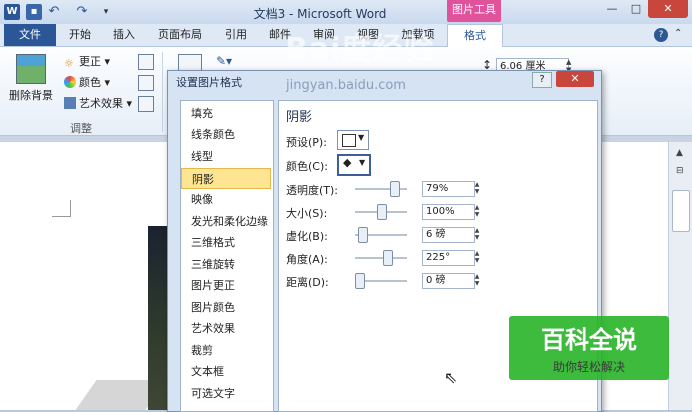 This screenshot has height=412, width=692. Describe the element at coordinates (54, 12) in the screenshot. I see `undo-icon: ↶` at that location.